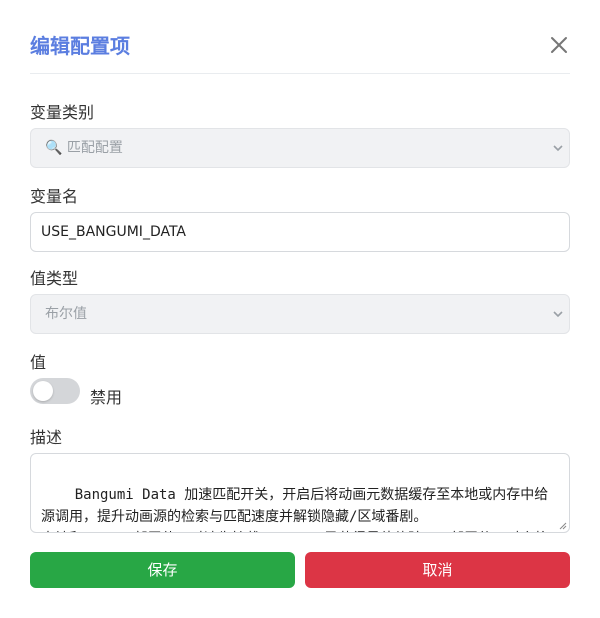 The width and height of the screenshot is (600, 618). What do you see at coordinates (300, 232) in the screenshot?
I see `name-input: USE_BANGUMI_DATA` at bounding box center [300, 232].